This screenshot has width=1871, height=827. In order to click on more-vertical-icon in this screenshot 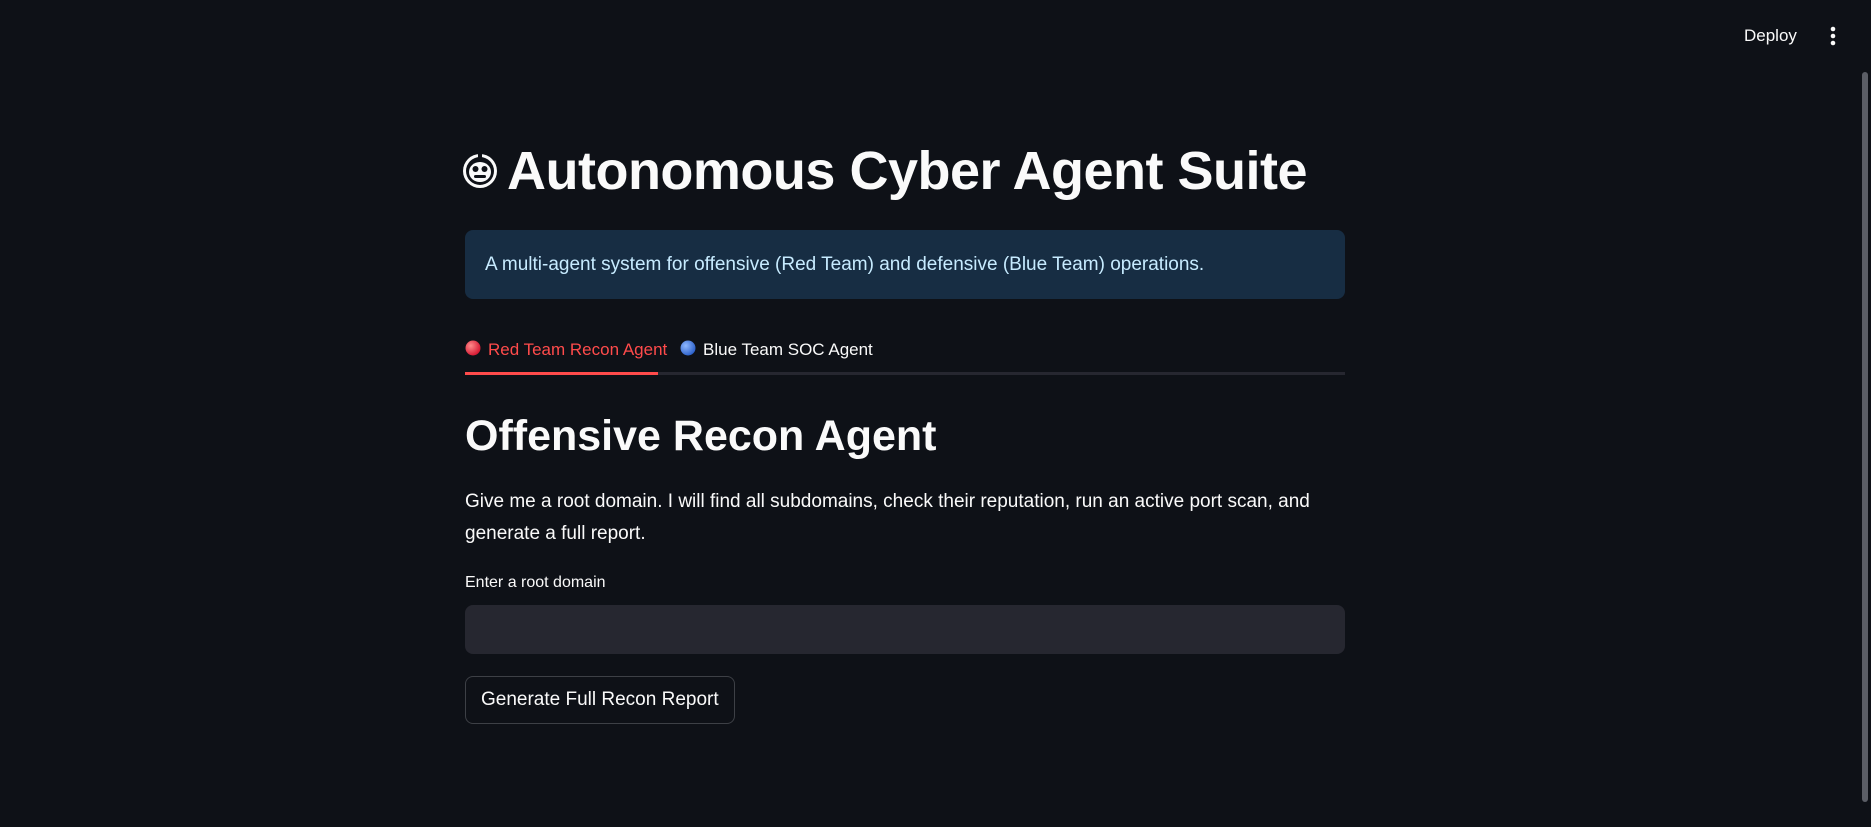, I will do `click(1833, 36)`.